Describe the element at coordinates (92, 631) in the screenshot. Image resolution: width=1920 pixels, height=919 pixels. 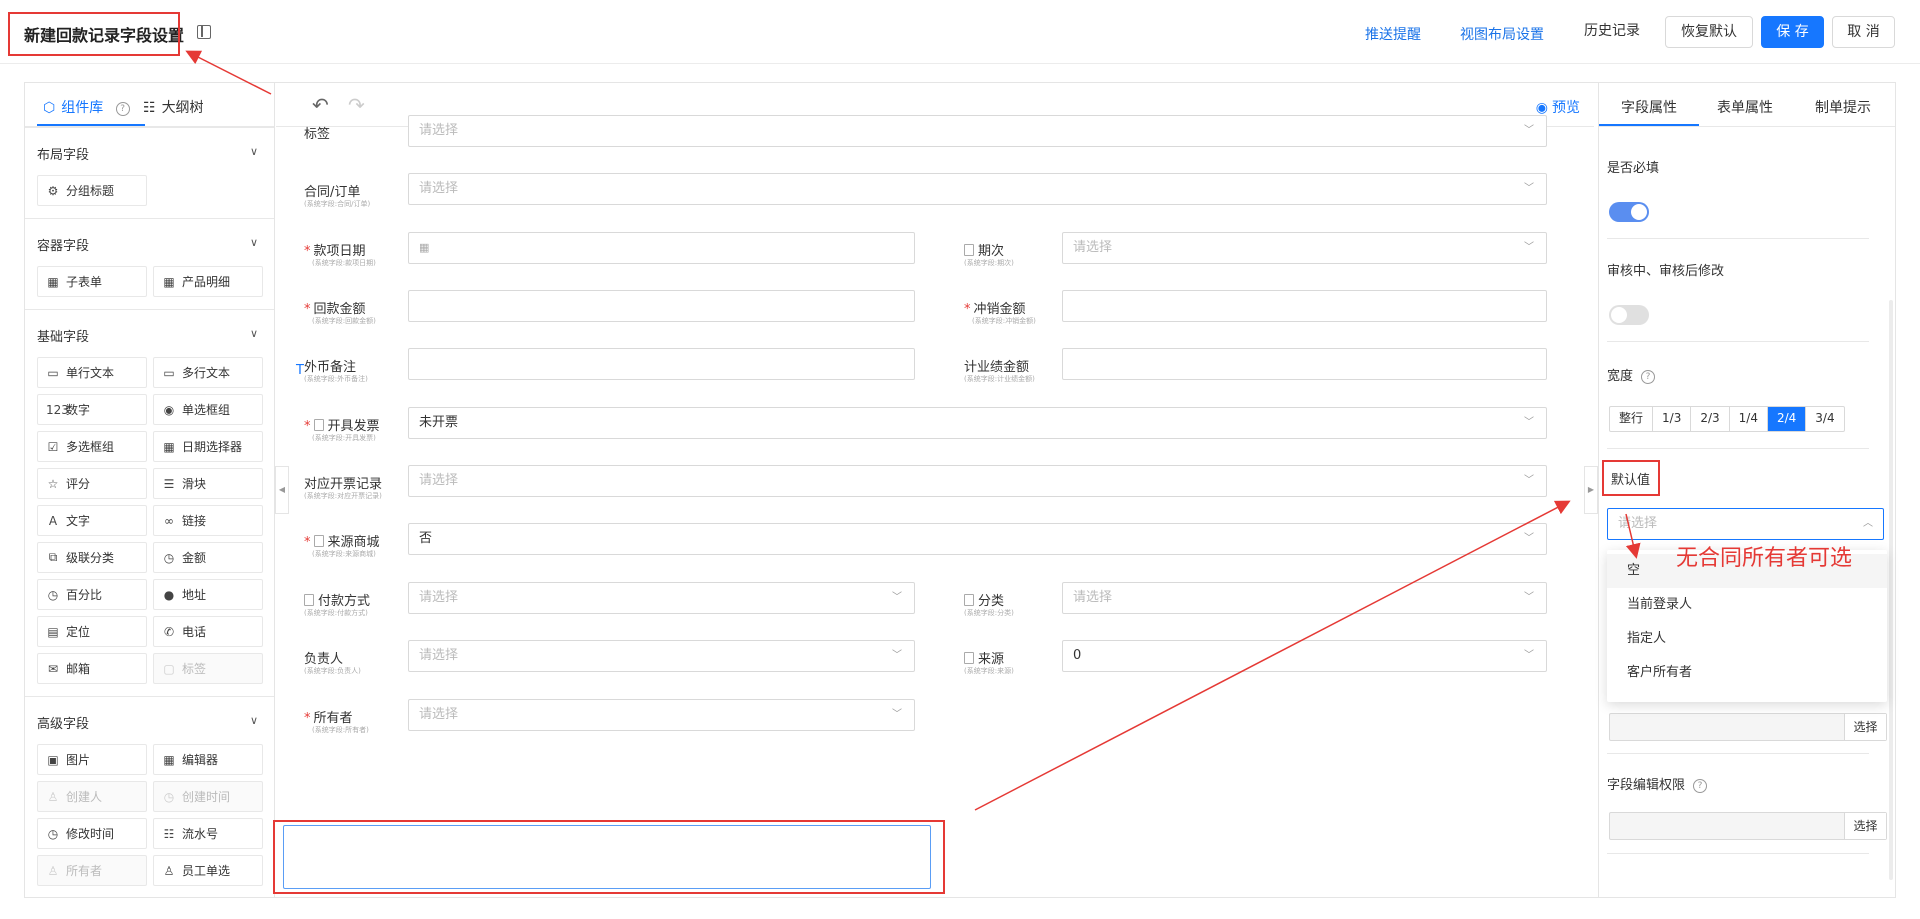
I see `component-item: ▤ 定位` at that location.